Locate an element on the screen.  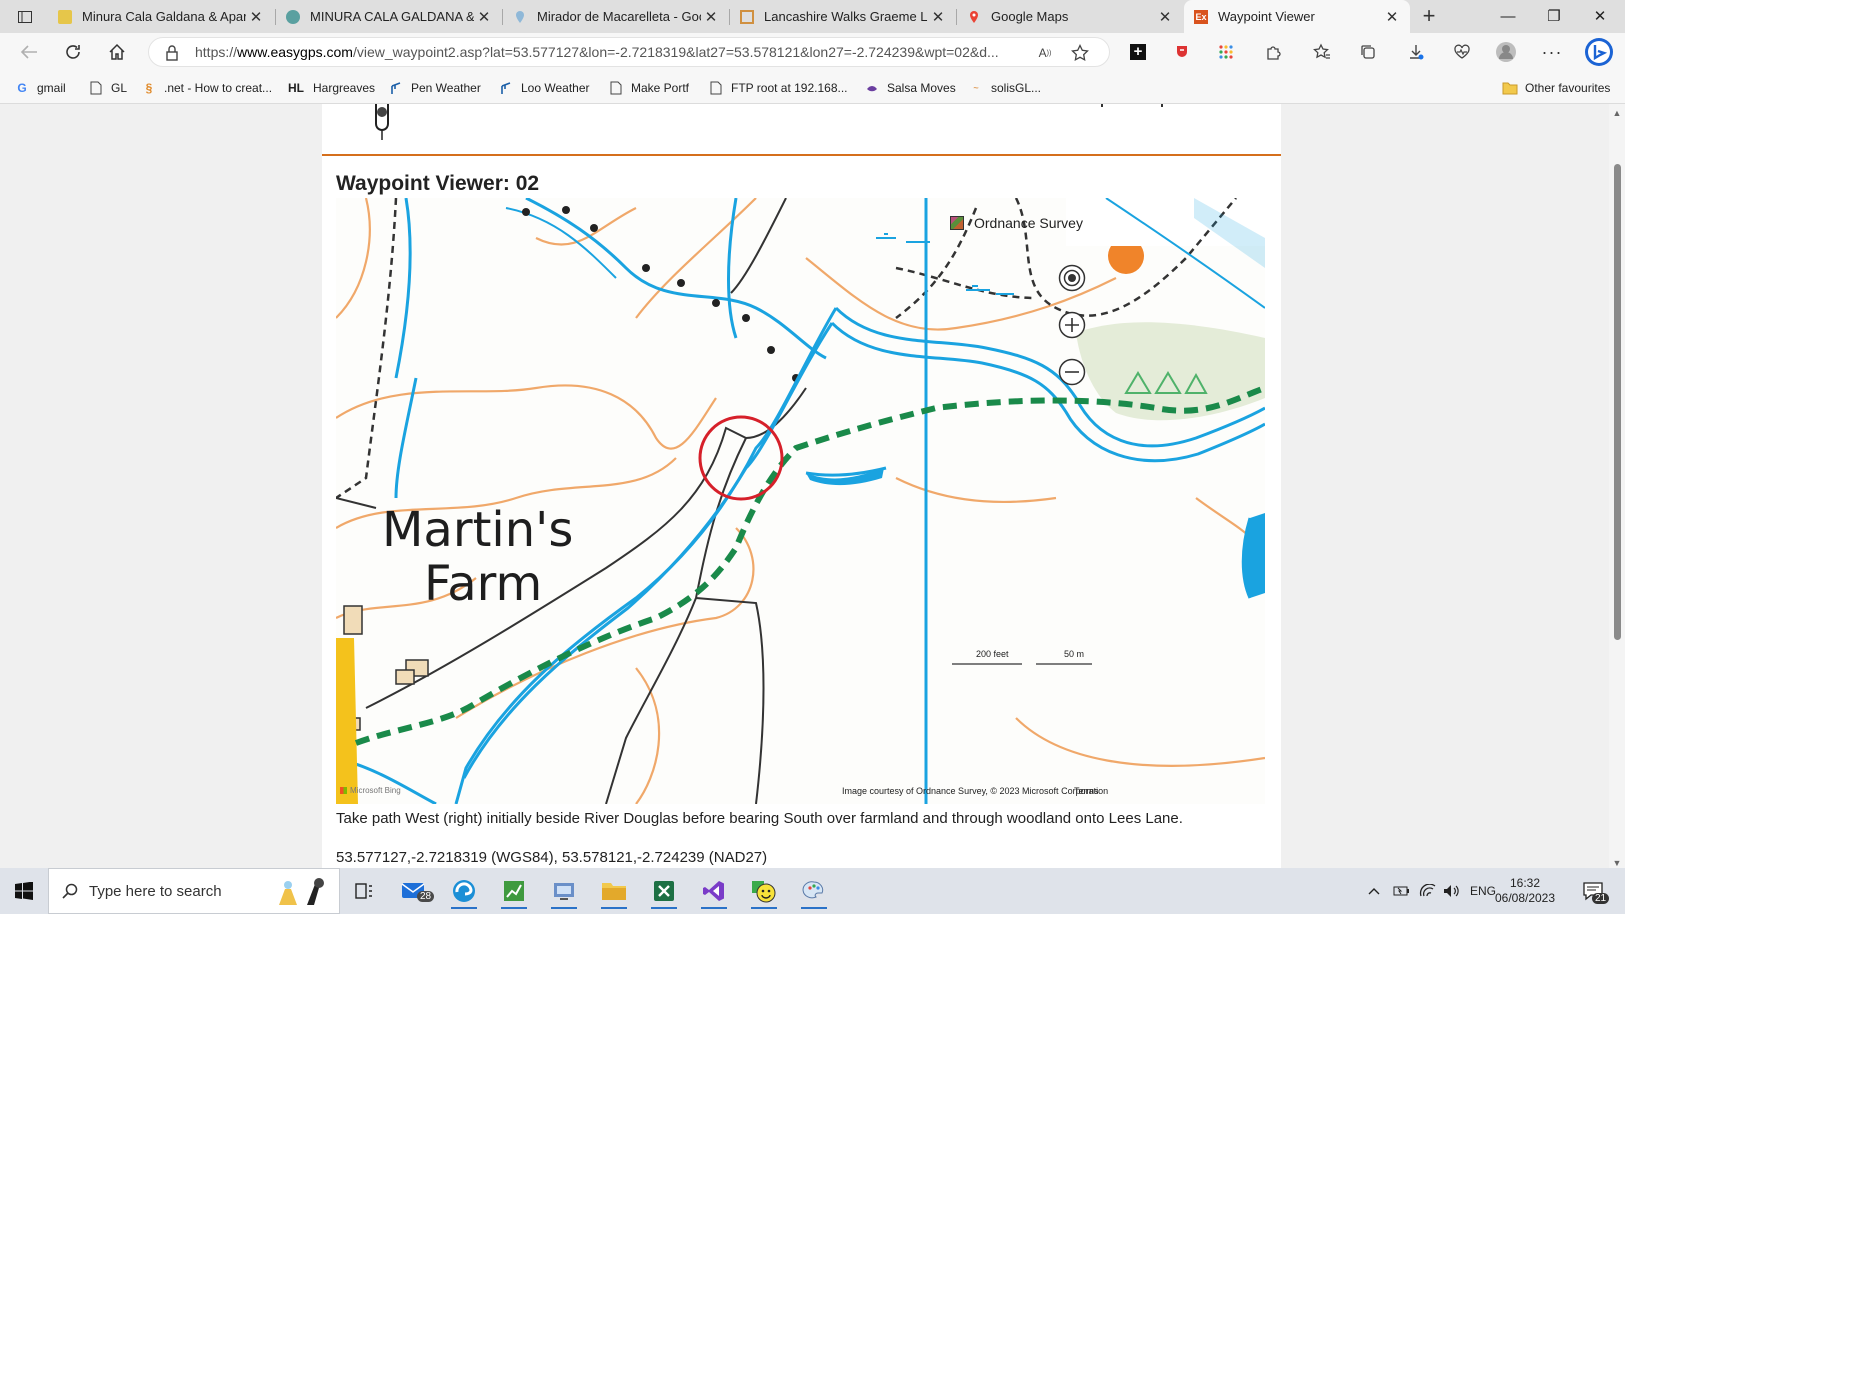
restore-button: ❐ is located at coordinates (1554, 16).